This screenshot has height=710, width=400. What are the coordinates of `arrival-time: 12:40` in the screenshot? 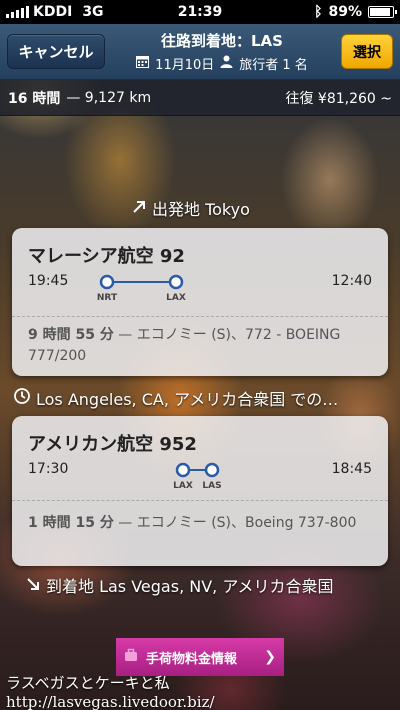 It's located at (351, 281).